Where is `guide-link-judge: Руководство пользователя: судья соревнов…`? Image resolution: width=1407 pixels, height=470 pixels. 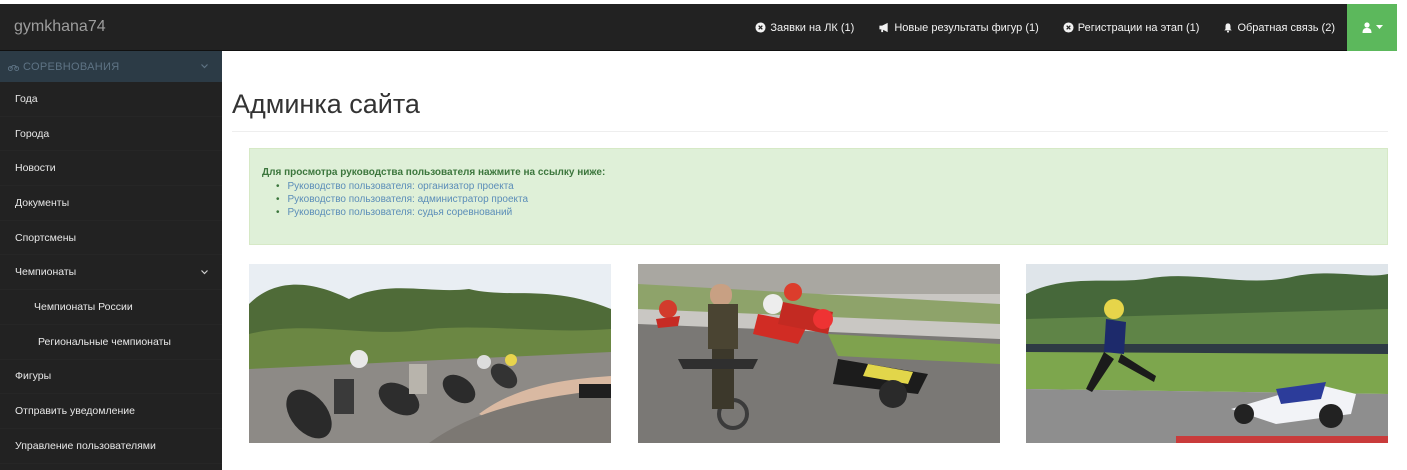 guide-link-judge: Руководство пользователя: судья соревнов… is located at coordinates (824, 212).